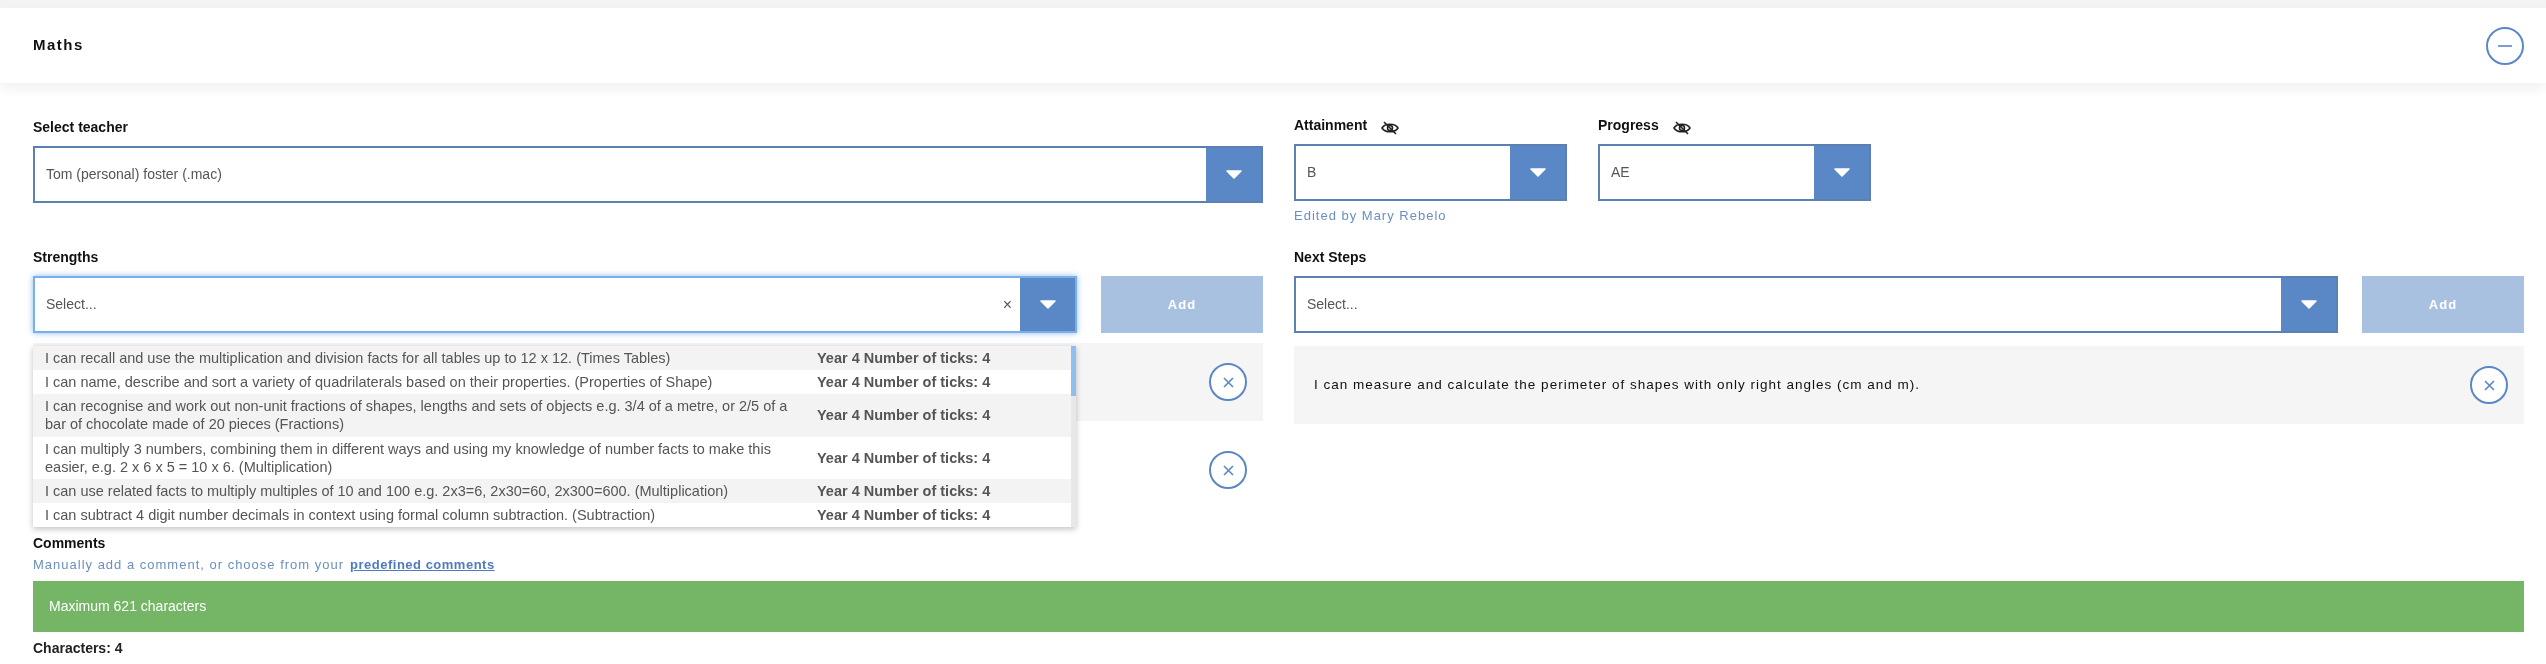  Describe the element at coordinates (58, 45) in the screenshot. I see `section-title: Maths` at that location.